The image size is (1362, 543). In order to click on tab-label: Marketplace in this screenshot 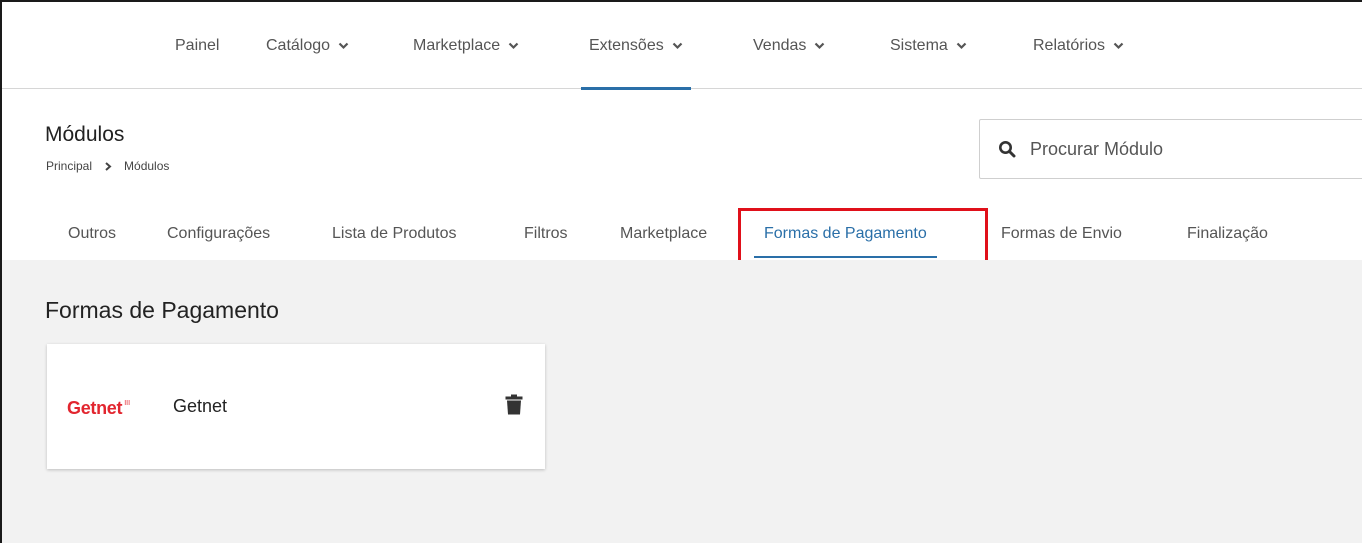, I will do `click(664, 233)`.